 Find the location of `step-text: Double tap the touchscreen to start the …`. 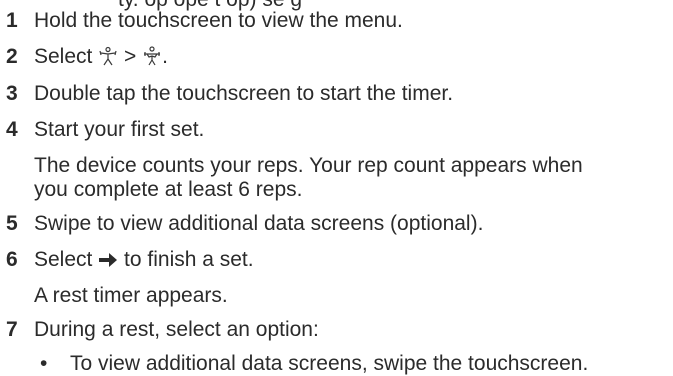

step-text: Double tap the touchscreen to start the … is located at coordinates (244, 93).